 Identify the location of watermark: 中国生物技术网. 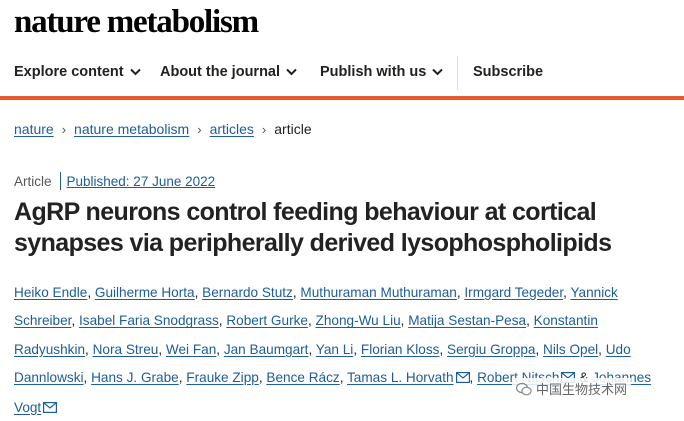
(572, 388).